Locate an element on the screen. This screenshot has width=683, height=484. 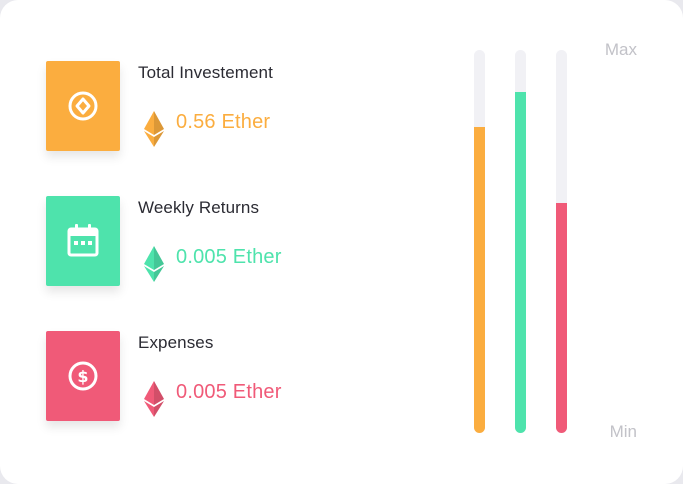
row-title: Total Investement is located at coordinates (205, 72).